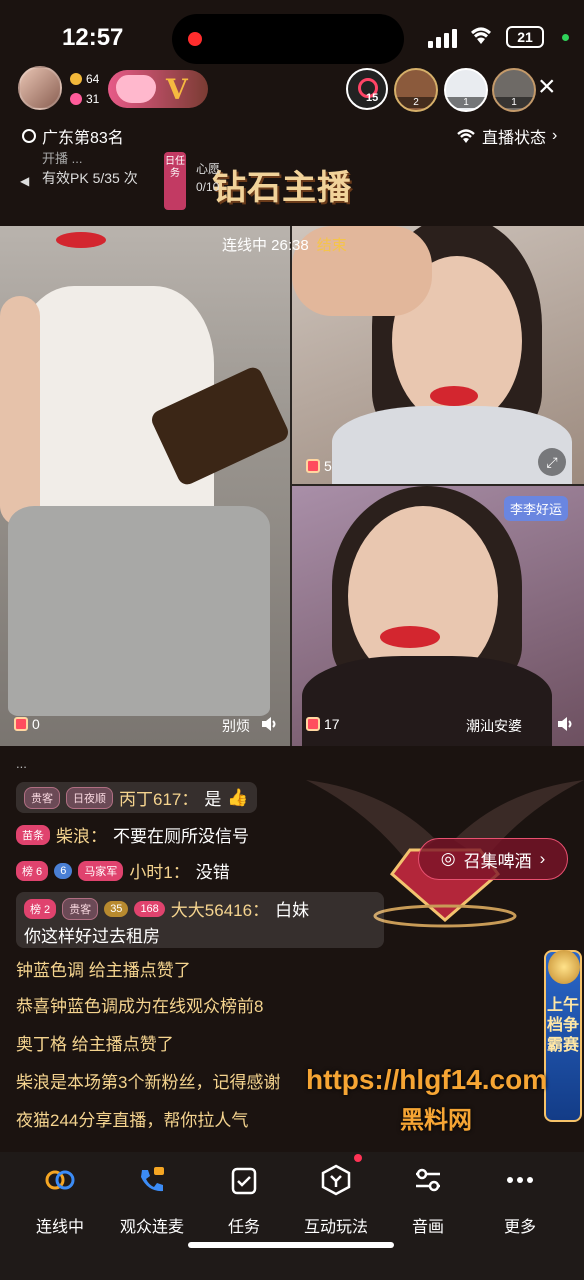  Describe the element at coordinates (136, 89) in the screenshot. I see `heart-icon` at that location.